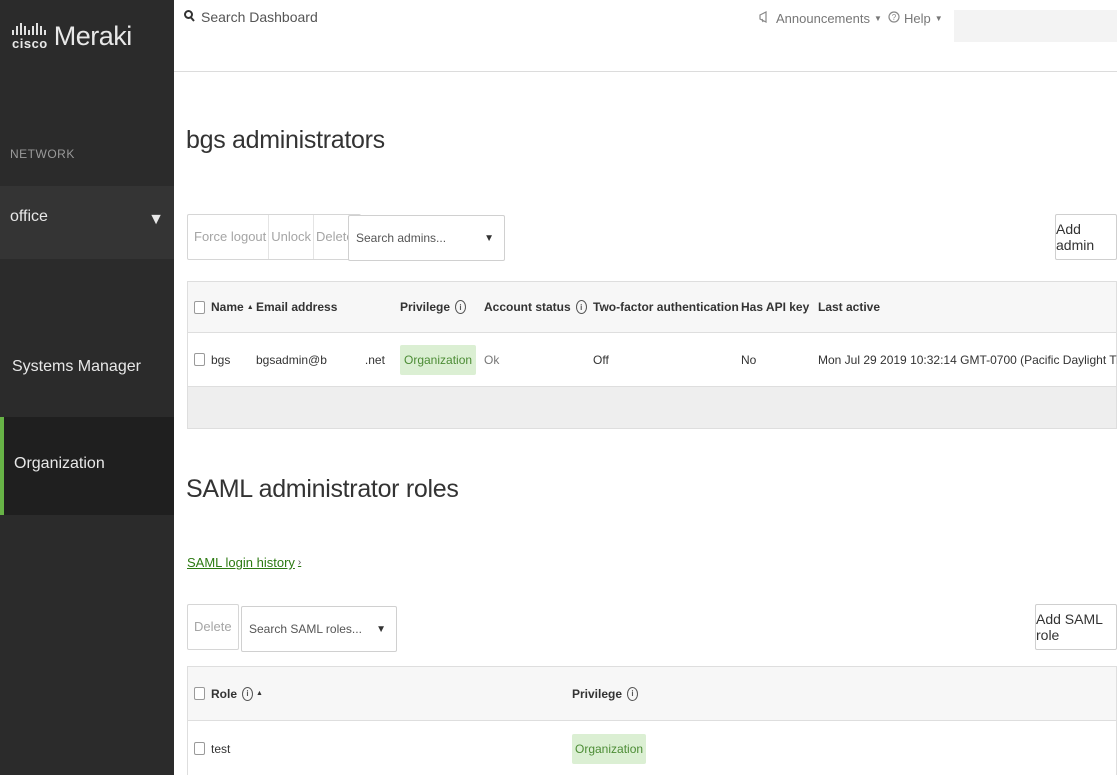  What do you see at coordinates (652, 694) in the screenshot?
I see `table-header: Role i ▲ Privilege i` at bounding box center [652, 694].